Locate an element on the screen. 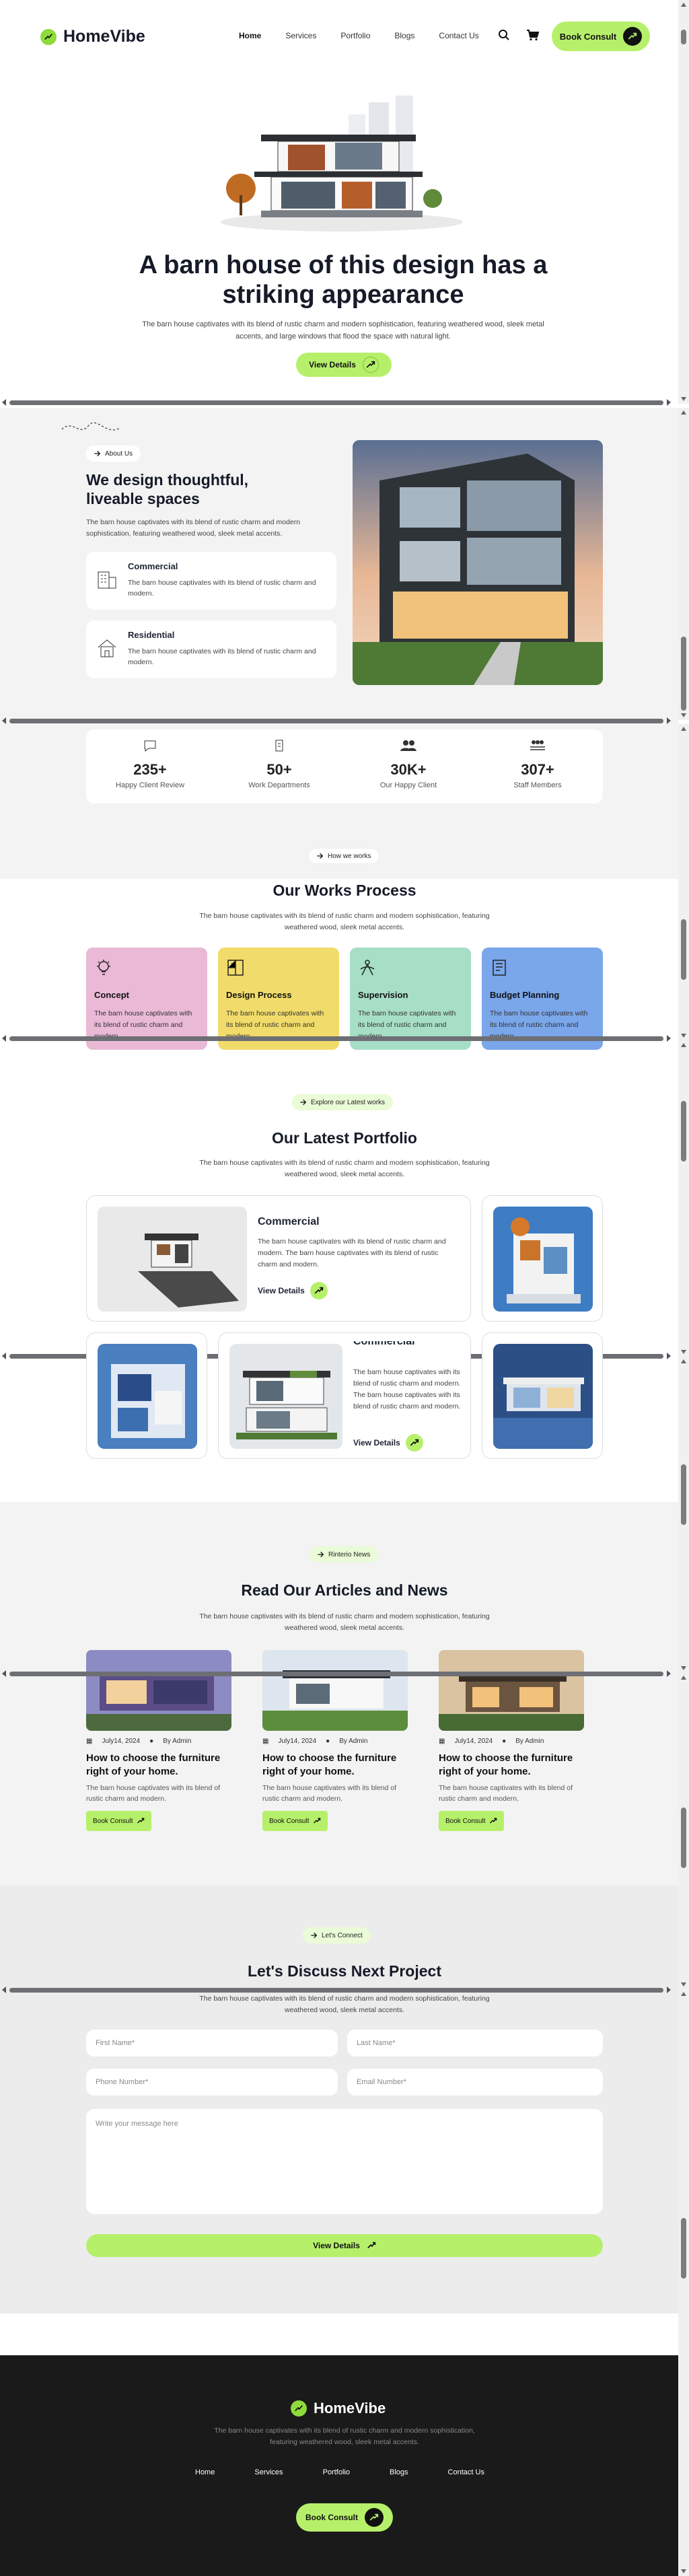 This screenshot has height=2576, width=689. portfolio-image-hand-house is located at coordinates (172, 1259).